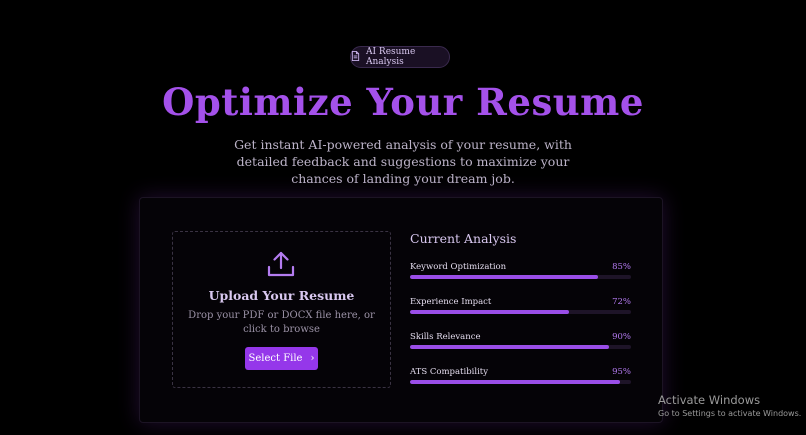  What do you see at coordinates (281, 264) in the screenshot?
I see `upload-icon` at bounding box center [281, 264].